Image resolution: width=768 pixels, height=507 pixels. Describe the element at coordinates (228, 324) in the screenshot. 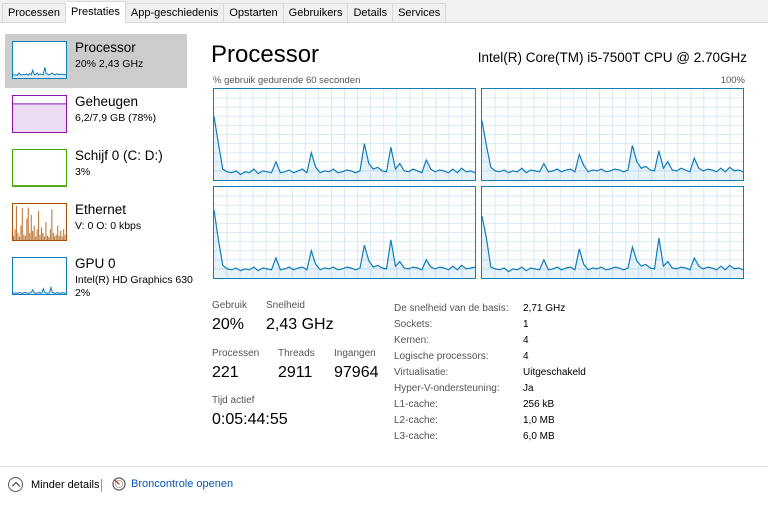

I see `stat-value: 20%` at that location.